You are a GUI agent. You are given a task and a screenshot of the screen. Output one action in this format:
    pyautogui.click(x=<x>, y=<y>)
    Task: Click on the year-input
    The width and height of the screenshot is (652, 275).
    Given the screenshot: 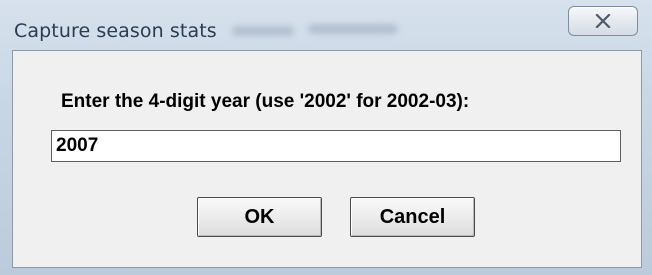 What is the action you would take?
    pyautogui.click(x=336, y=146)
    